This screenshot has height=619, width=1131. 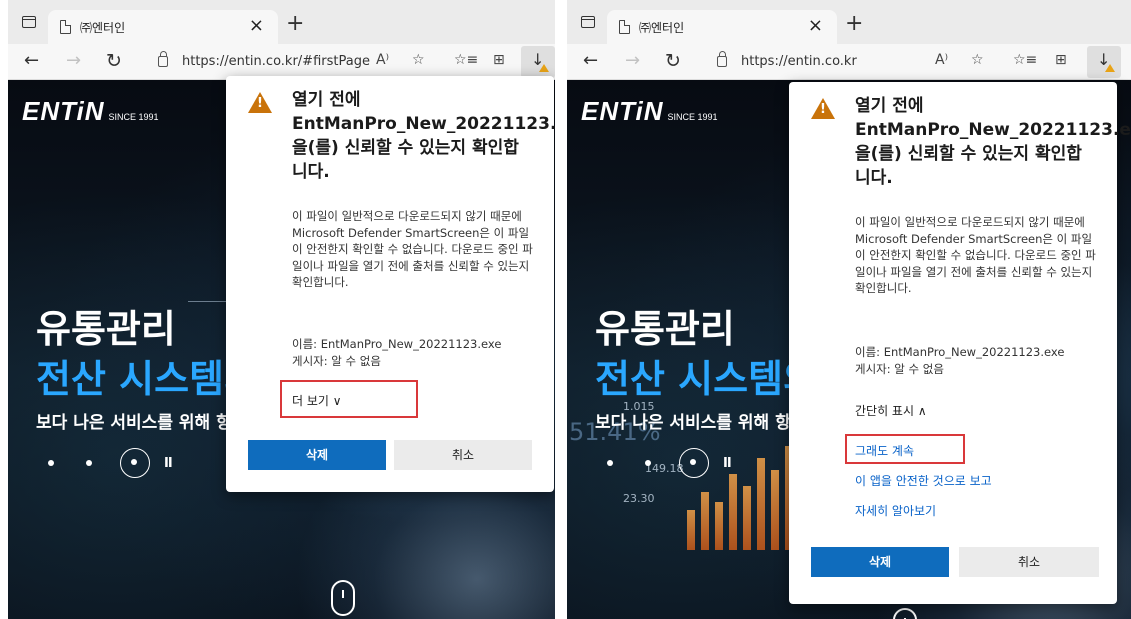 What do you see at coordinates (799, 61) in the screenshot?
I see `url-field: https://entin.co.kr` at bounding box center [799, 61].